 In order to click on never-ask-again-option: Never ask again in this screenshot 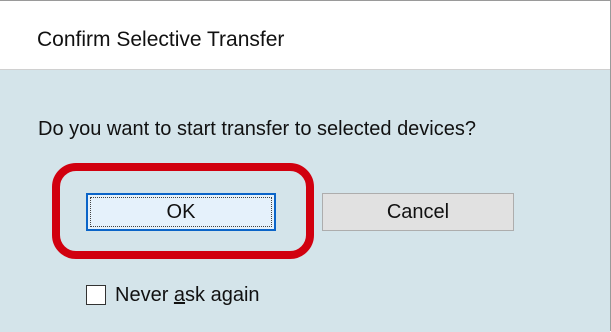, I will do `click(173, 295)`.